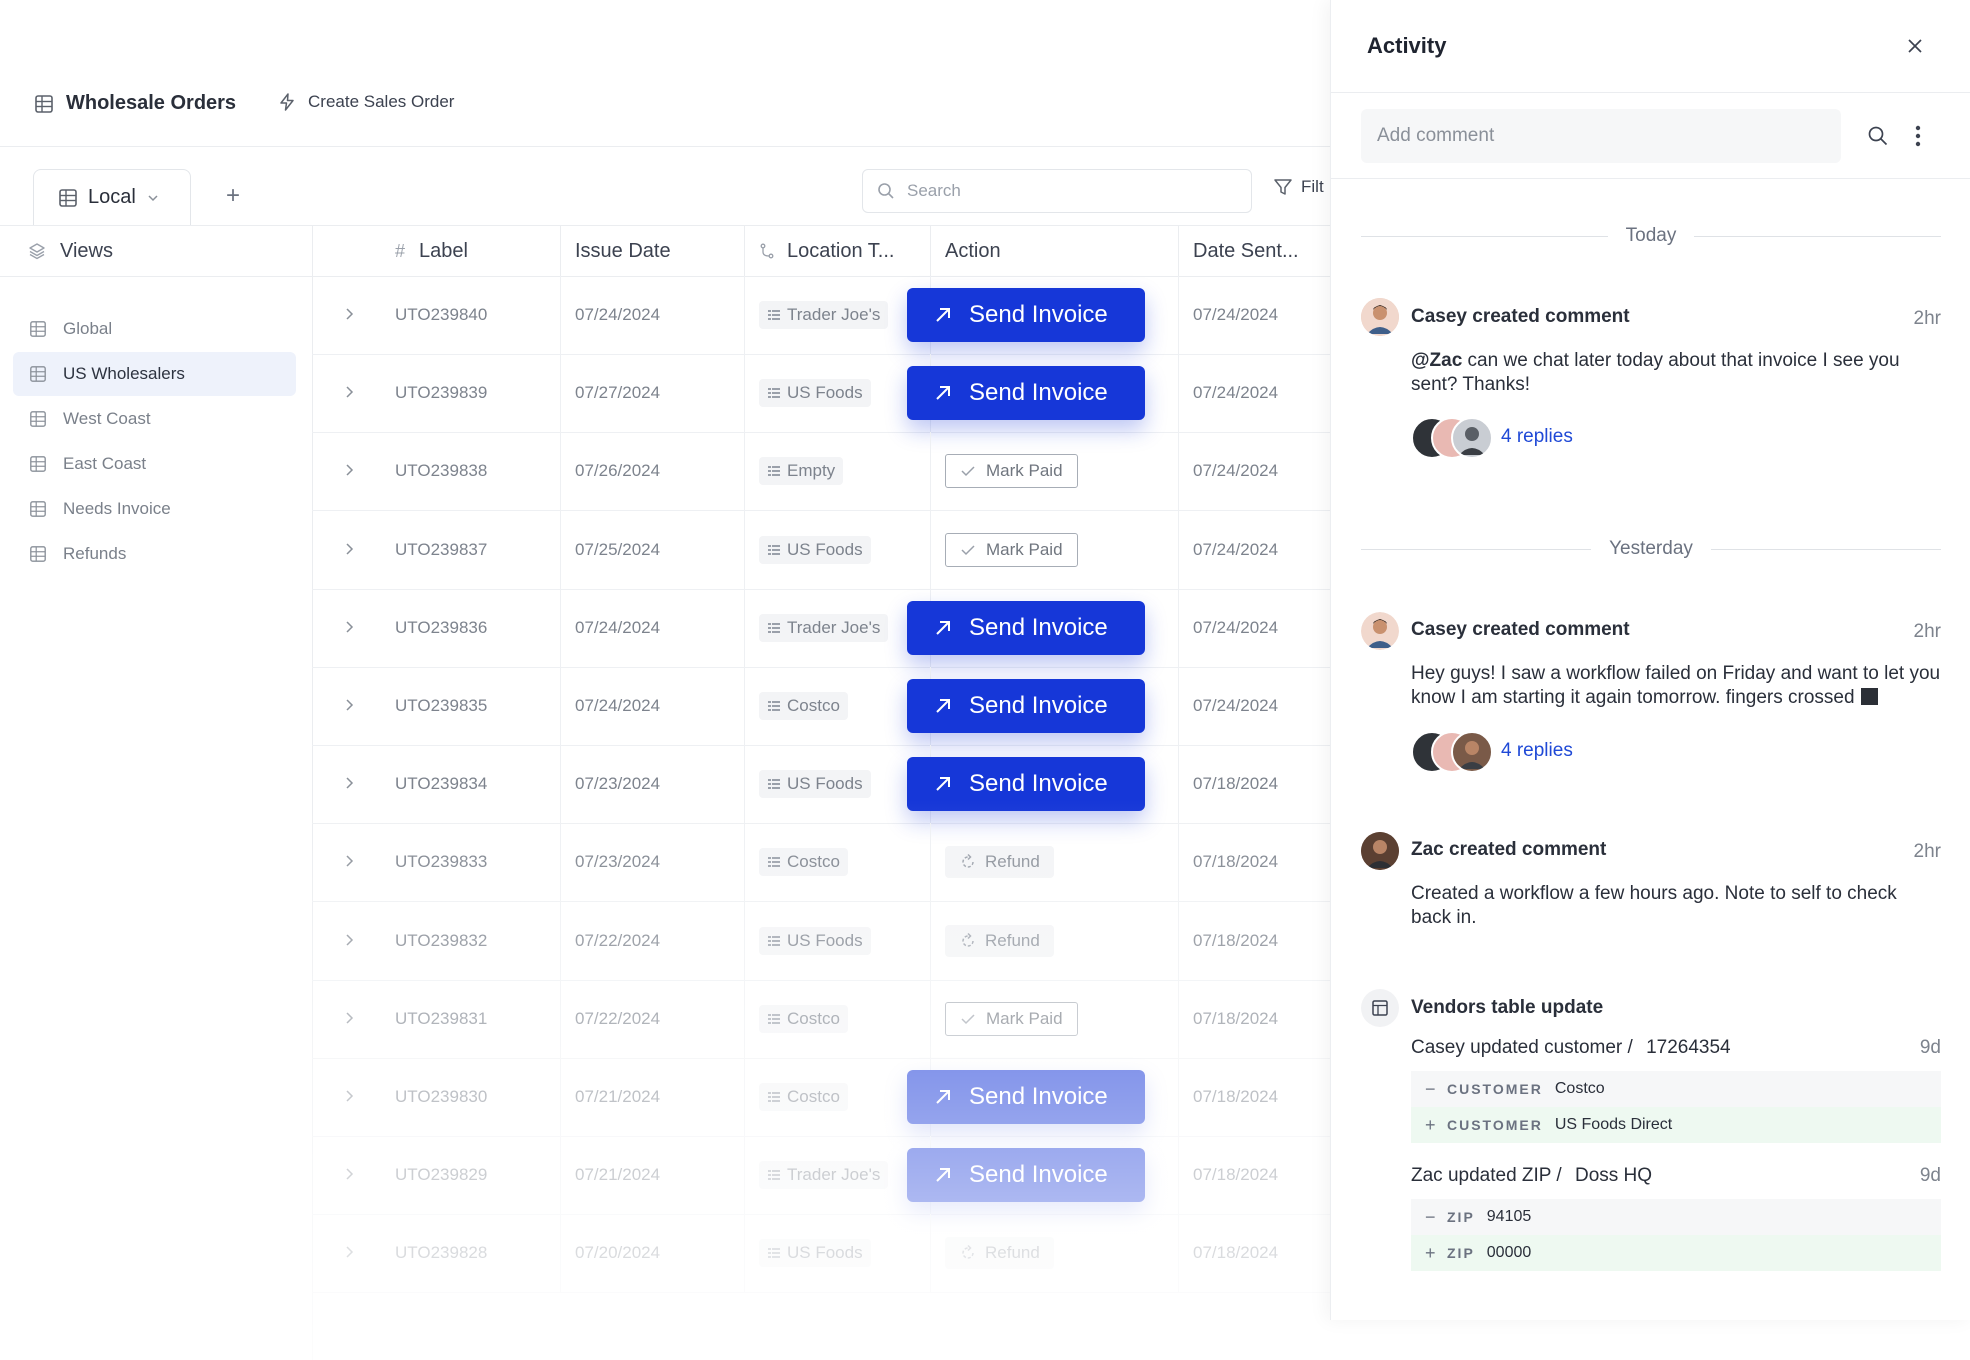 This screenshot has width=1970, height=1360. I want to click on sidebar-item-east-coast: East Coast, so click(154, 464).